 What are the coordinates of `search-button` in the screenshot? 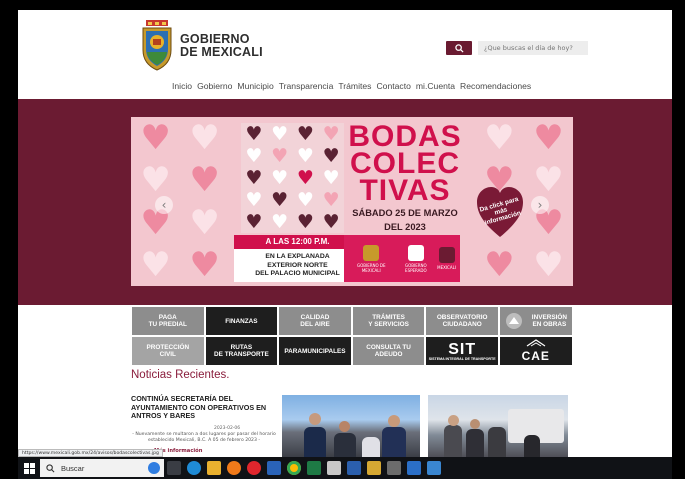 It's located at (459, 48).